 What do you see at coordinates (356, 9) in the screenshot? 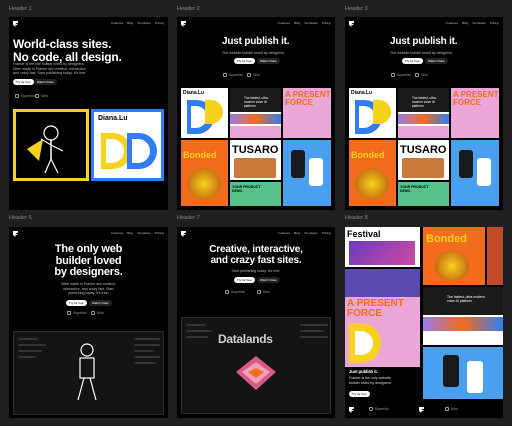
I see `frame-label: Header 3` at bounding box center [356, 9].